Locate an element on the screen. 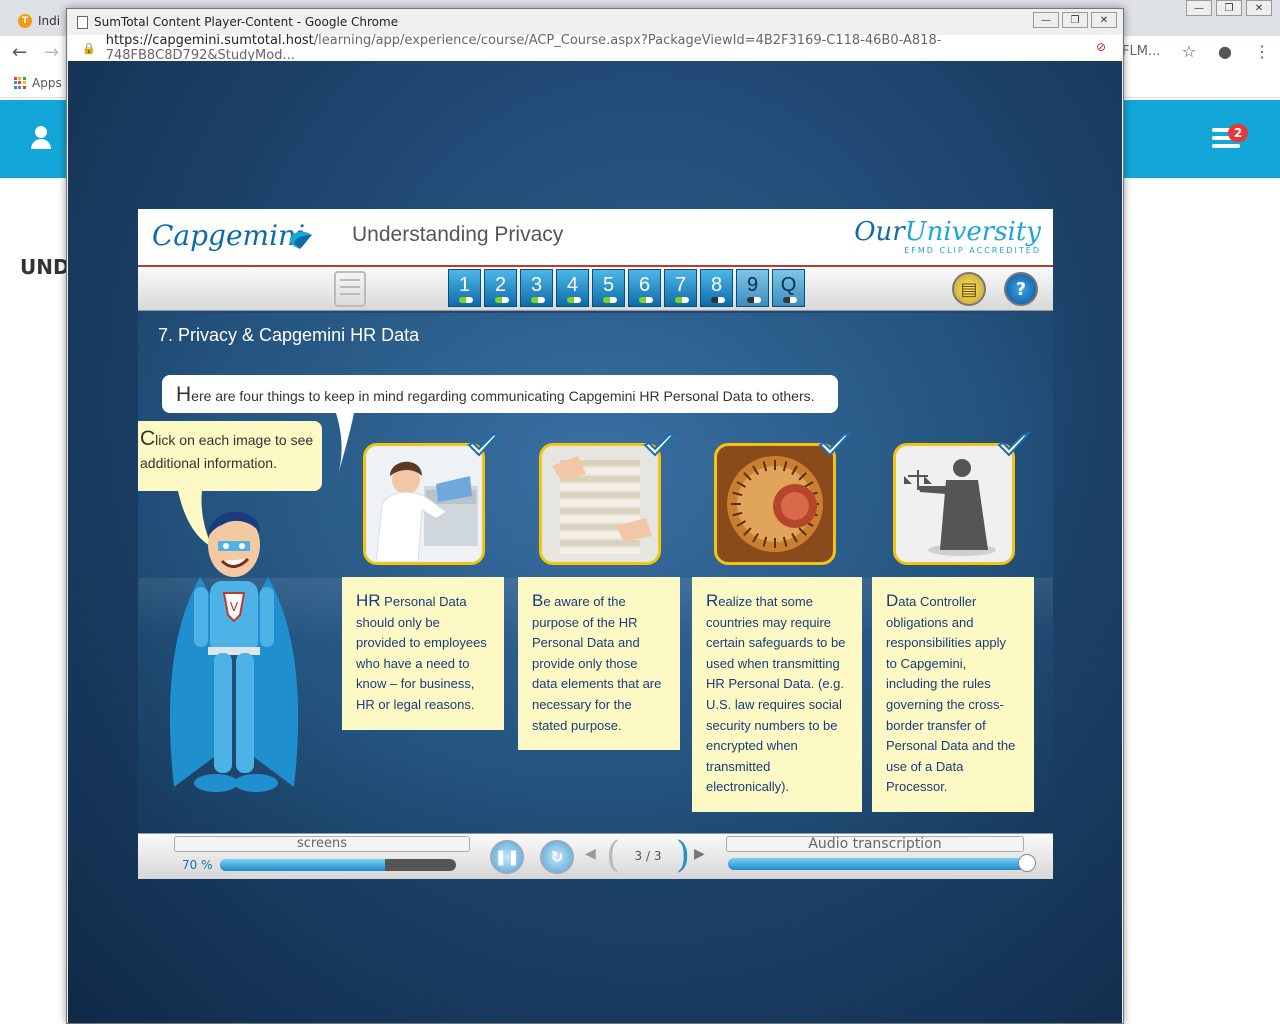  menu-kebab-icon: ⋮ is located at coordinates (1262, 51).